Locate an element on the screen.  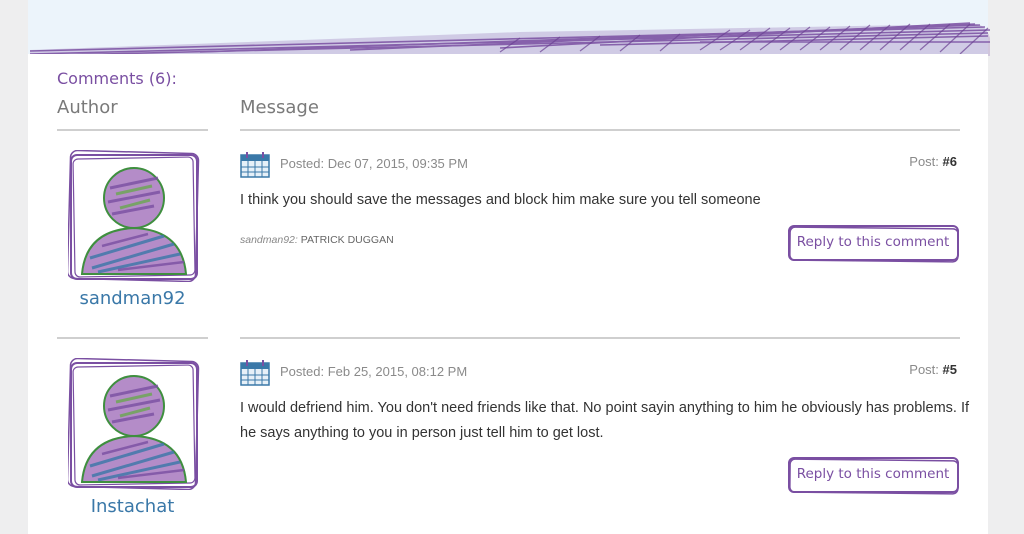
message-header-rule is located at coordinates (600, 130).